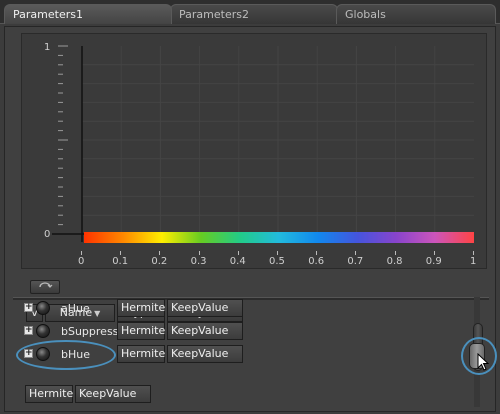 The height and width of the screenshot is (414, 500). What do you see at coordinates (483, 362) in the screenshot?
I see `mouse-cursor-icon` at bounding box center [483, 362].